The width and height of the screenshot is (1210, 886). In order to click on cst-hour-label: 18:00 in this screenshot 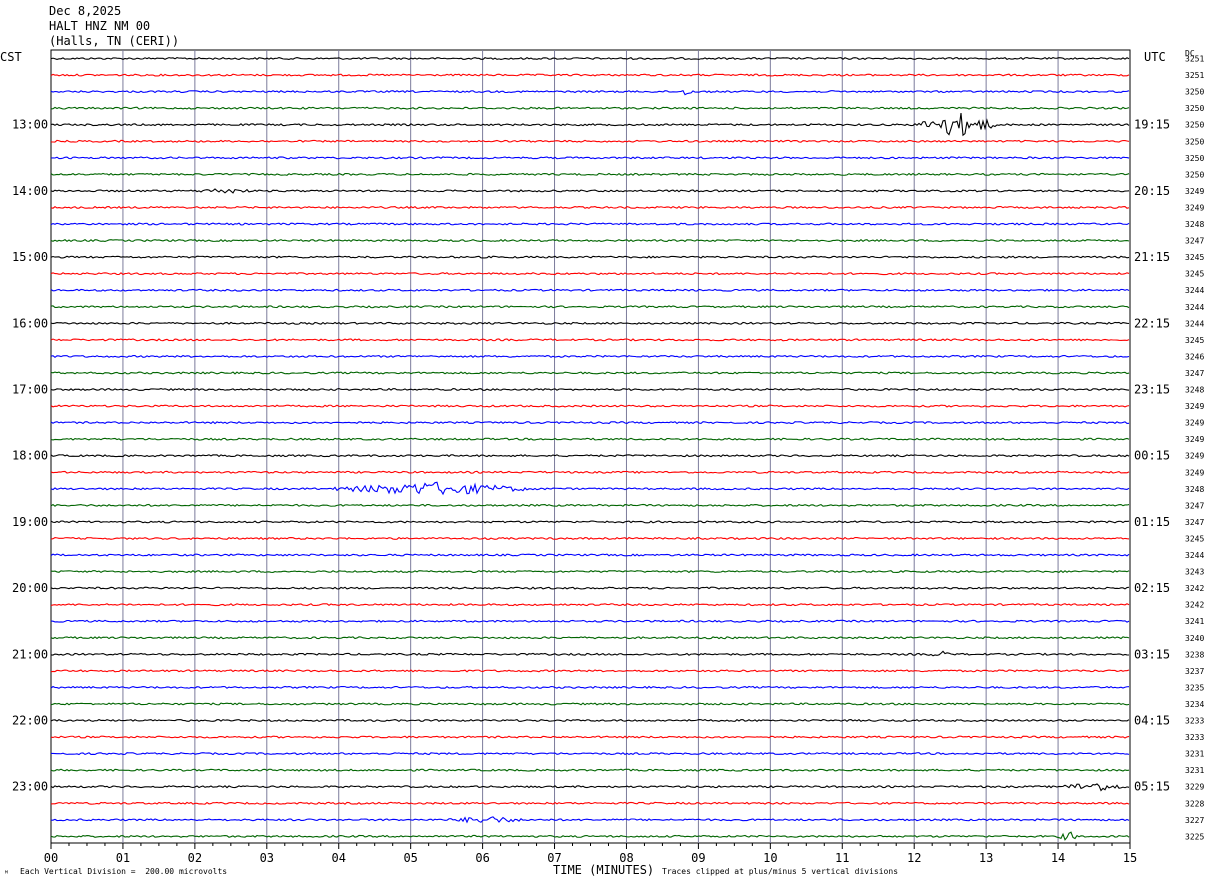, I will do `click(30, 456)`.